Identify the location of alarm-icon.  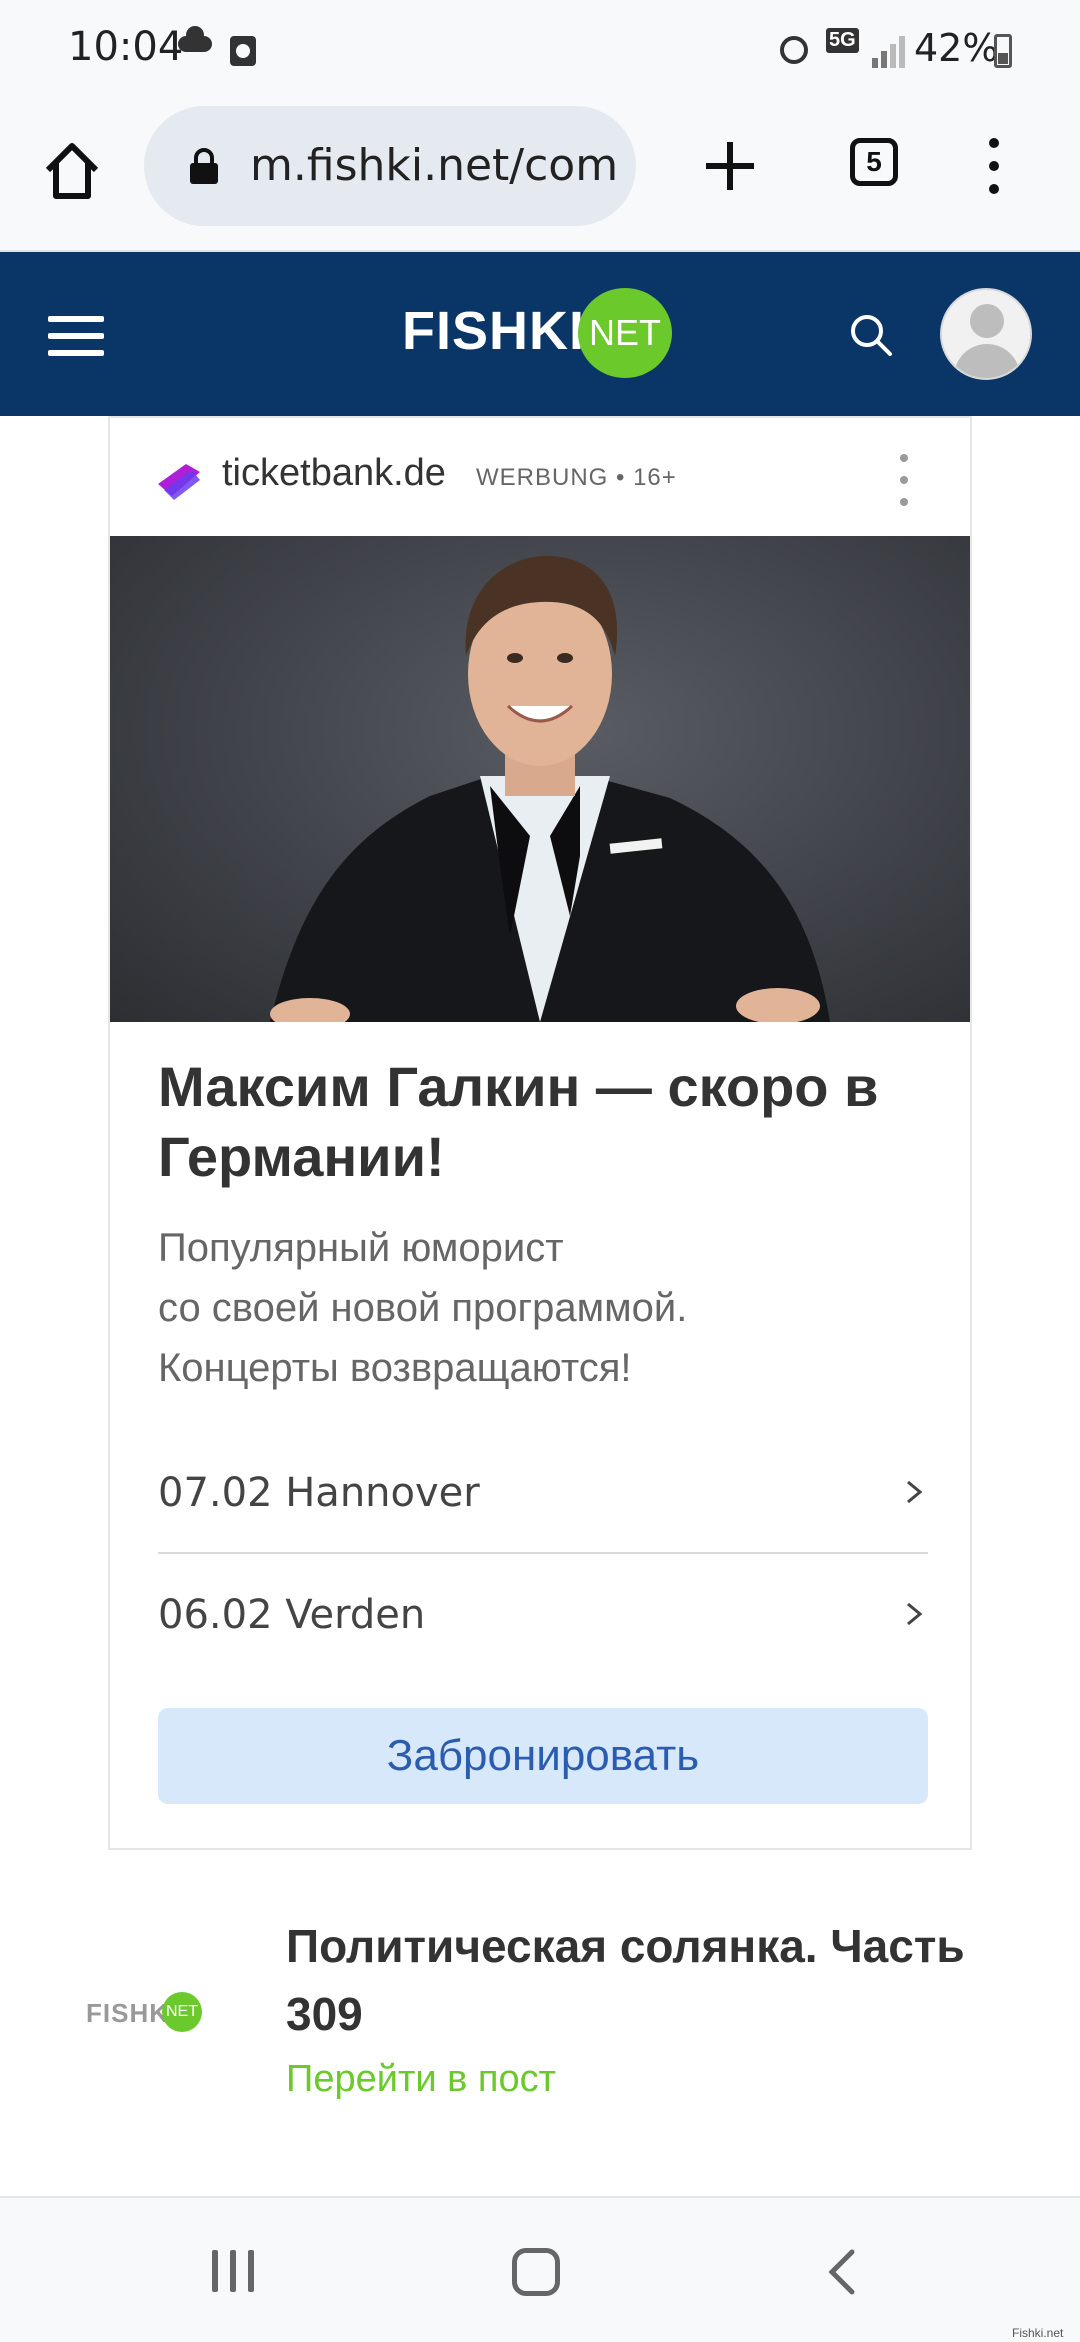
(794, 50).